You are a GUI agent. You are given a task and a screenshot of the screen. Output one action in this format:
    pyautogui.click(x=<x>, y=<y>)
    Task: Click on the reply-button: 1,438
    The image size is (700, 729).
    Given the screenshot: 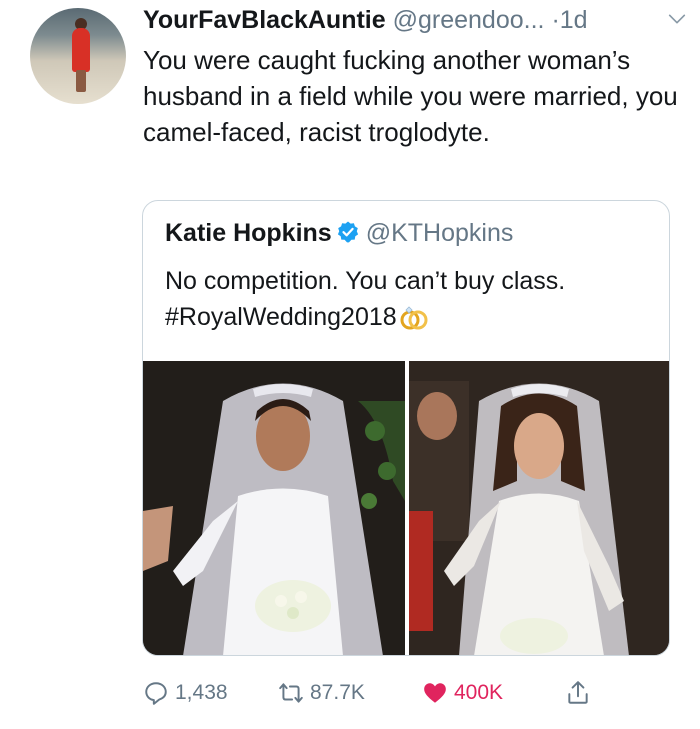 What is the action you would take?
    pyautogui.click(x=185, y=693)
    